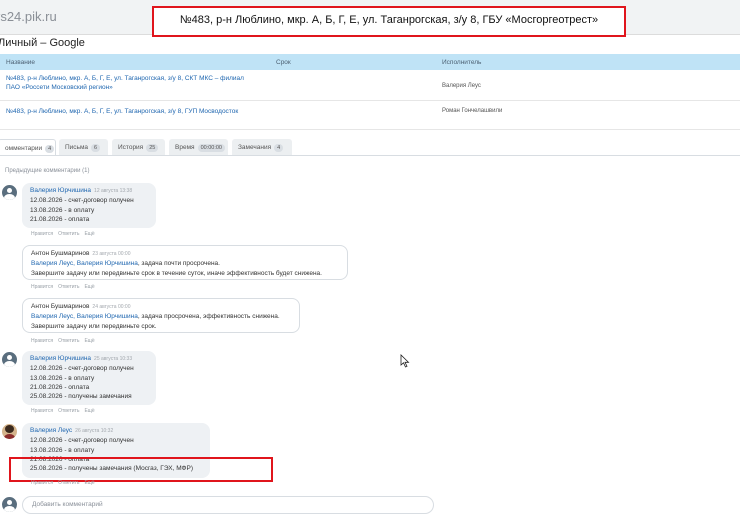 The height and width of the screenshot is (514, 740). I want to click on comment-text: , задача почти просрочена., so click(178, 264).